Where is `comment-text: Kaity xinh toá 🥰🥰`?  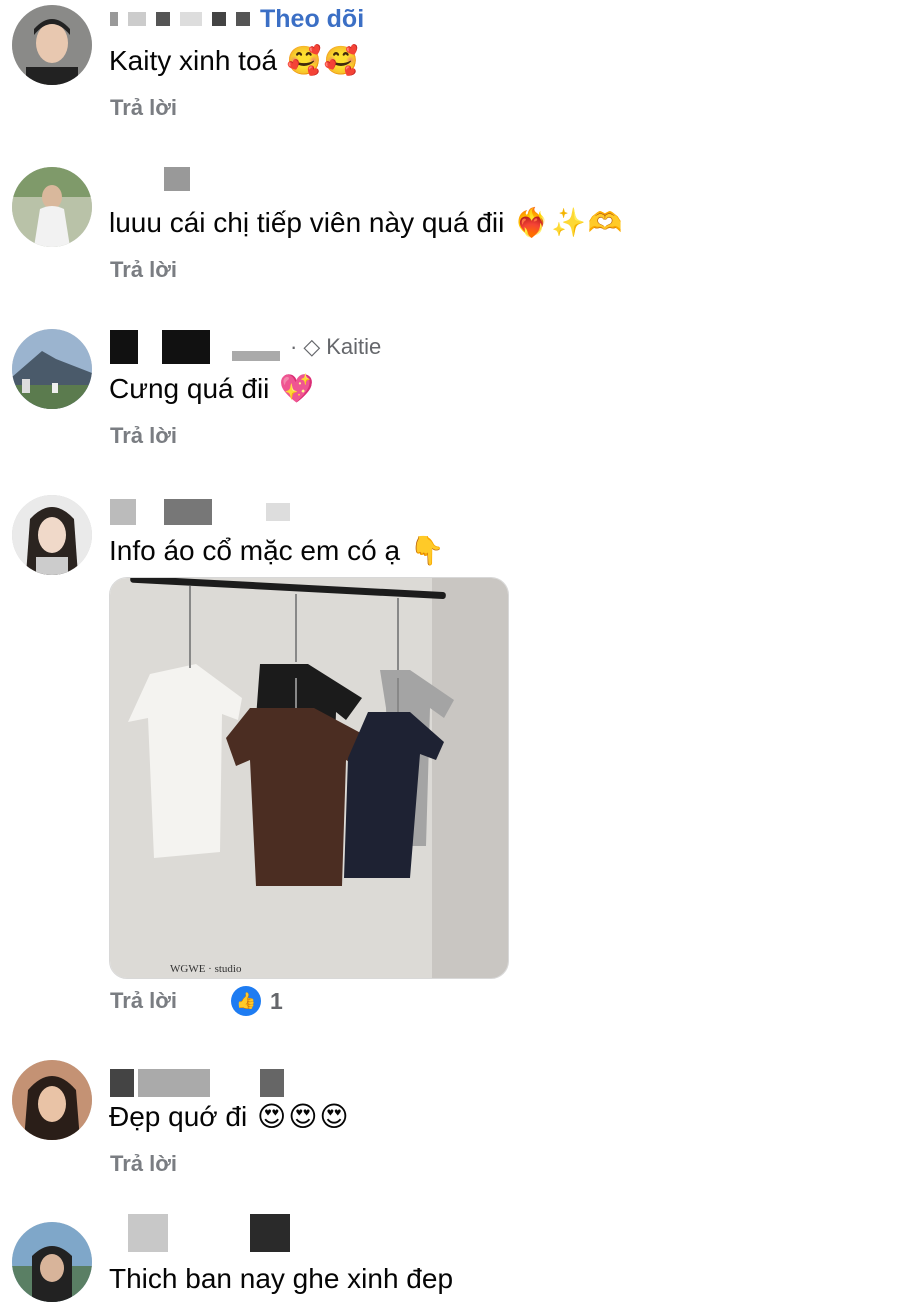 comment-text: Kaity xinh toá 🥰🥰 is located at coordinates (234, 60).